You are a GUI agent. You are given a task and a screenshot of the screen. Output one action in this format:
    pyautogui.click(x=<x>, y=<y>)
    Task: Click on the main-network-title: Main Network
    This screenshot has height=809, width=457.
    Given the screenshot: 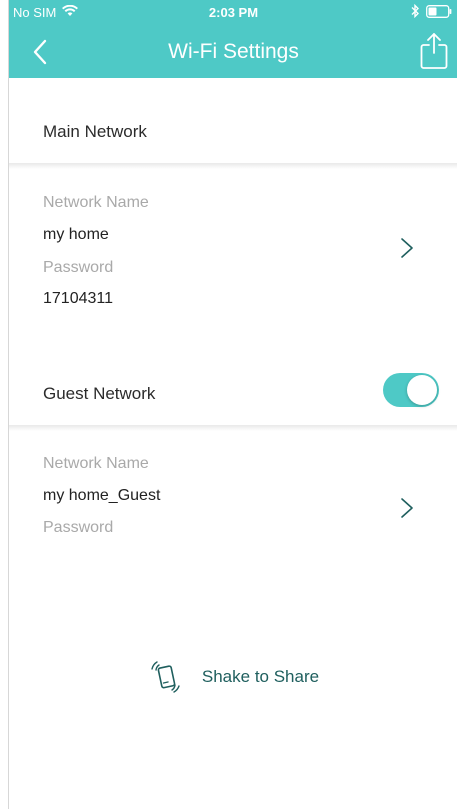 What is the action you would take?
    pyautogui.click(x=95, y=131)
    